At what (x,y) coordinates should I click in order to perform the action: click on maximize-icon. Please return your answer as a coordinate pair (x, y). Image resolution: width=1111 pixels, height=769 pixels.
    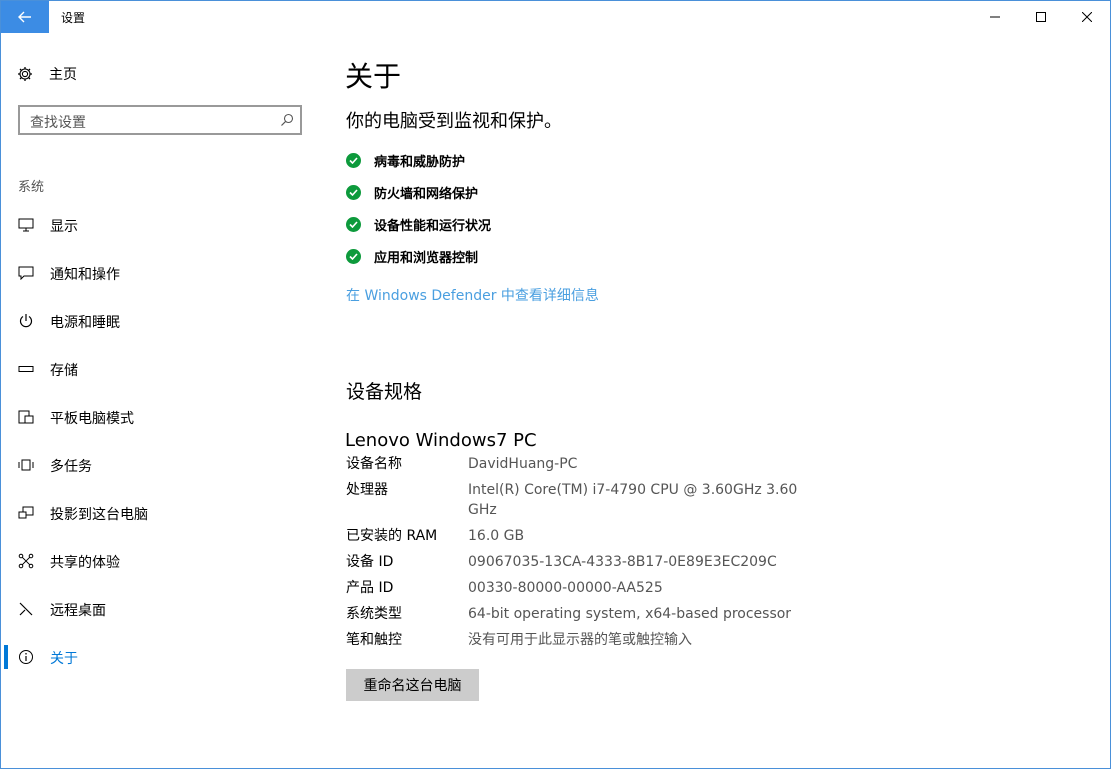
    Looking at the image, I should click on (1041, 17).